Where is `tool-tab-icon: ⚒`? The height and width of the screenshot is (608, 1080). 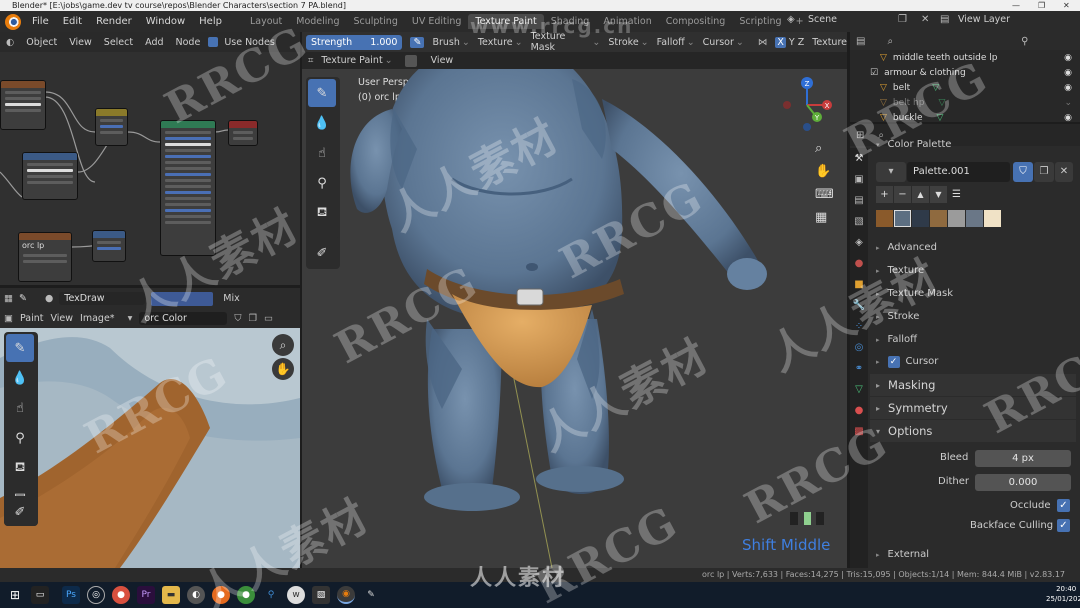
tool-tab-icon: ⚒ is located at coordinates (859, 158).